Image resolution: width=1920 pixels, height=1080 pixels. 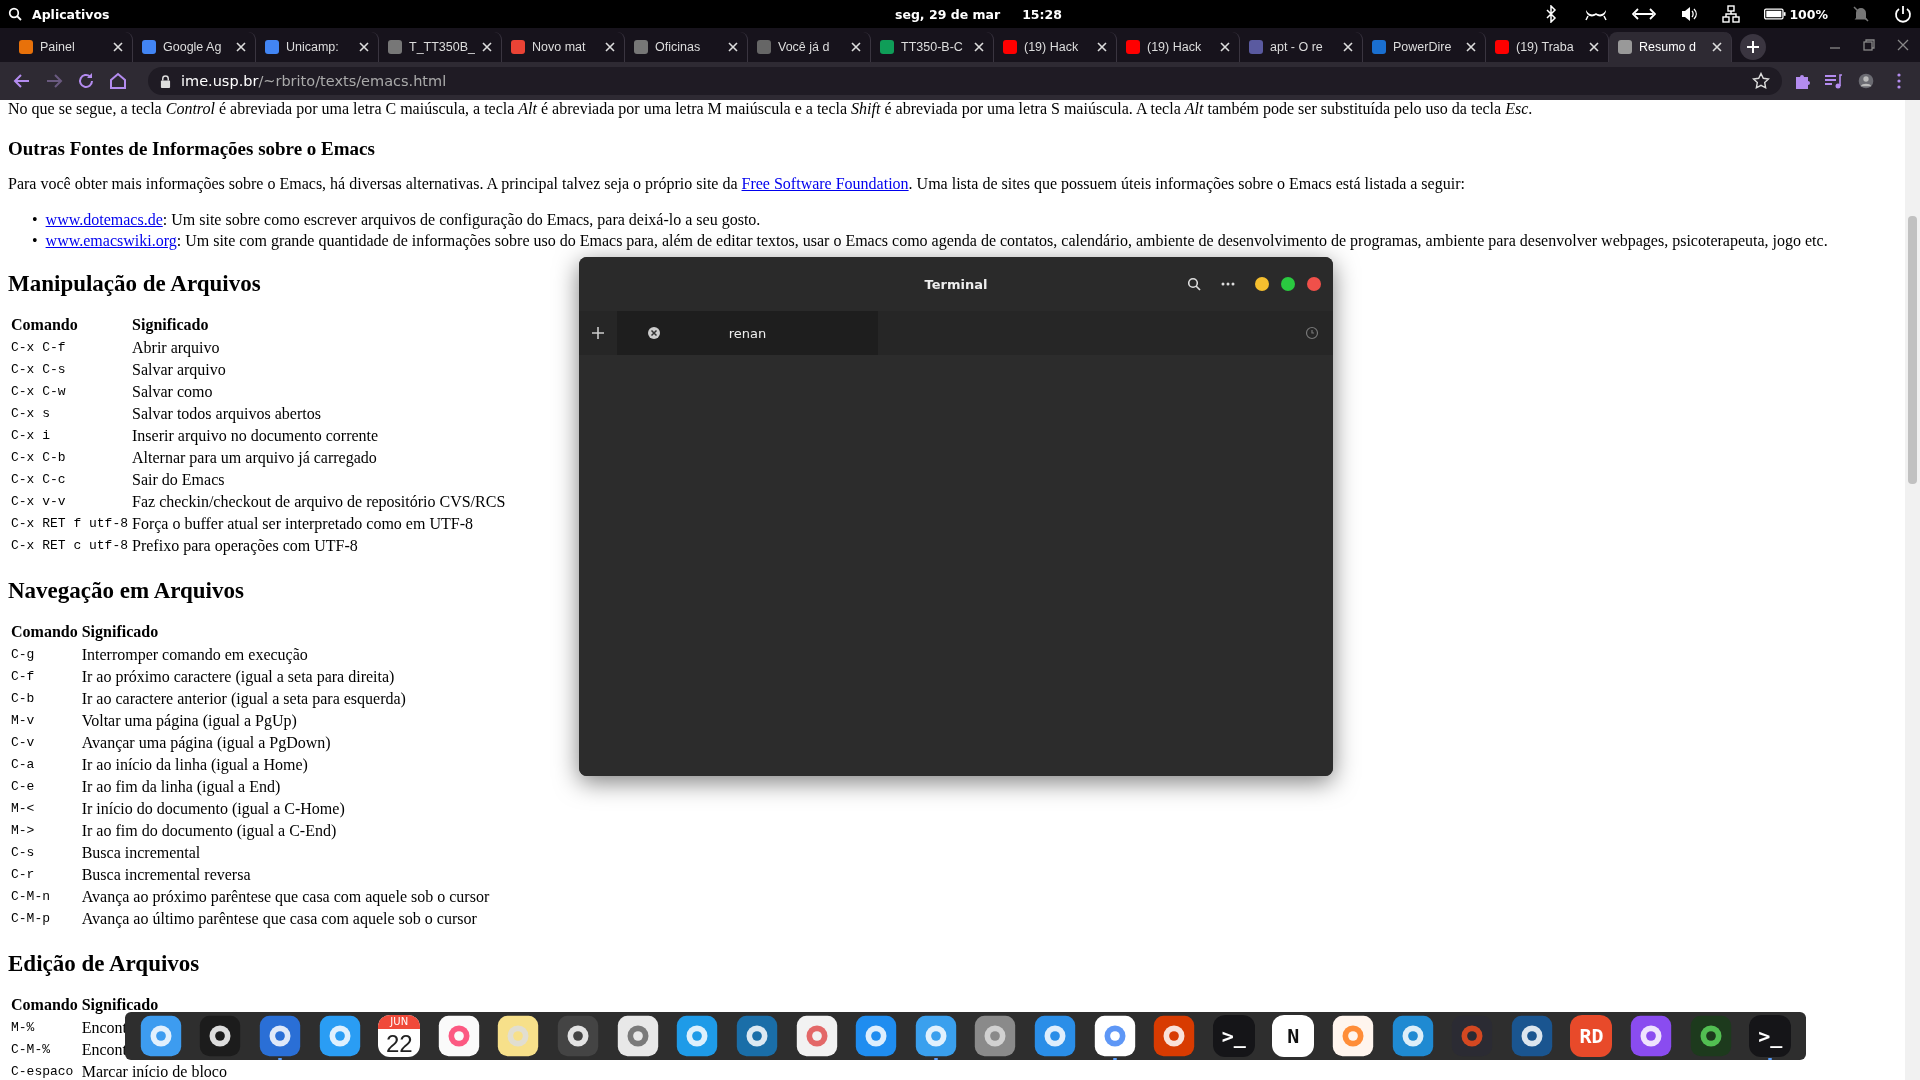 I want to click on table-cell-text: Ir ao início da linha (igual a Home), so click(x=194, y=765).